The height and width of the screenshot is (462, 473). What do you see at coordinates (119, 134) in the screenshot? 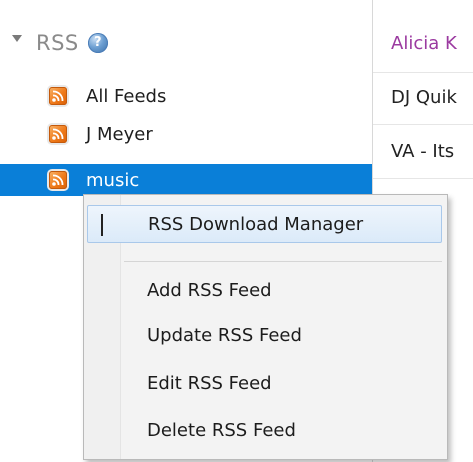
I see `feed-label: J Meyer` at bounding box center [119, 134].